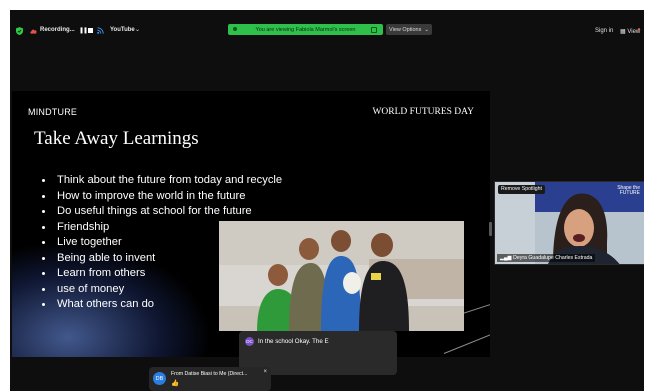 The image size is (648, 391). Describe the element at coordinates (341, 276) in the screenshot. I see `slide-photo-children` at that location.